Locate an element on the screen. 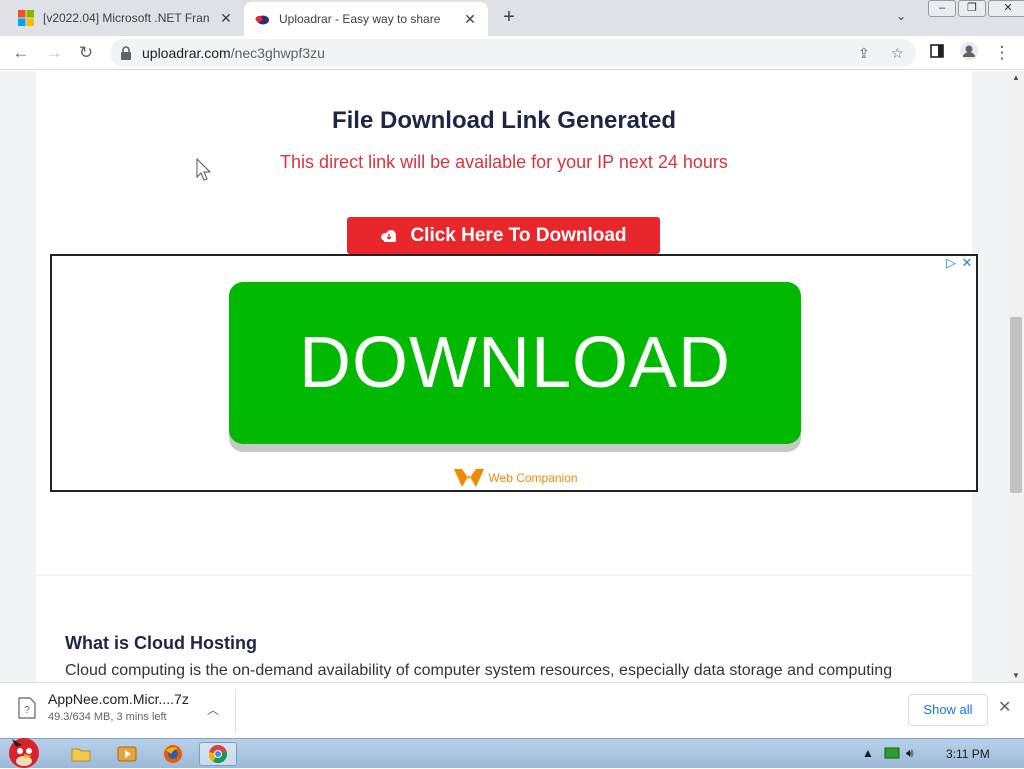 This screenshot has width=1024, height=769. divider is located at coordinates (235, 711).